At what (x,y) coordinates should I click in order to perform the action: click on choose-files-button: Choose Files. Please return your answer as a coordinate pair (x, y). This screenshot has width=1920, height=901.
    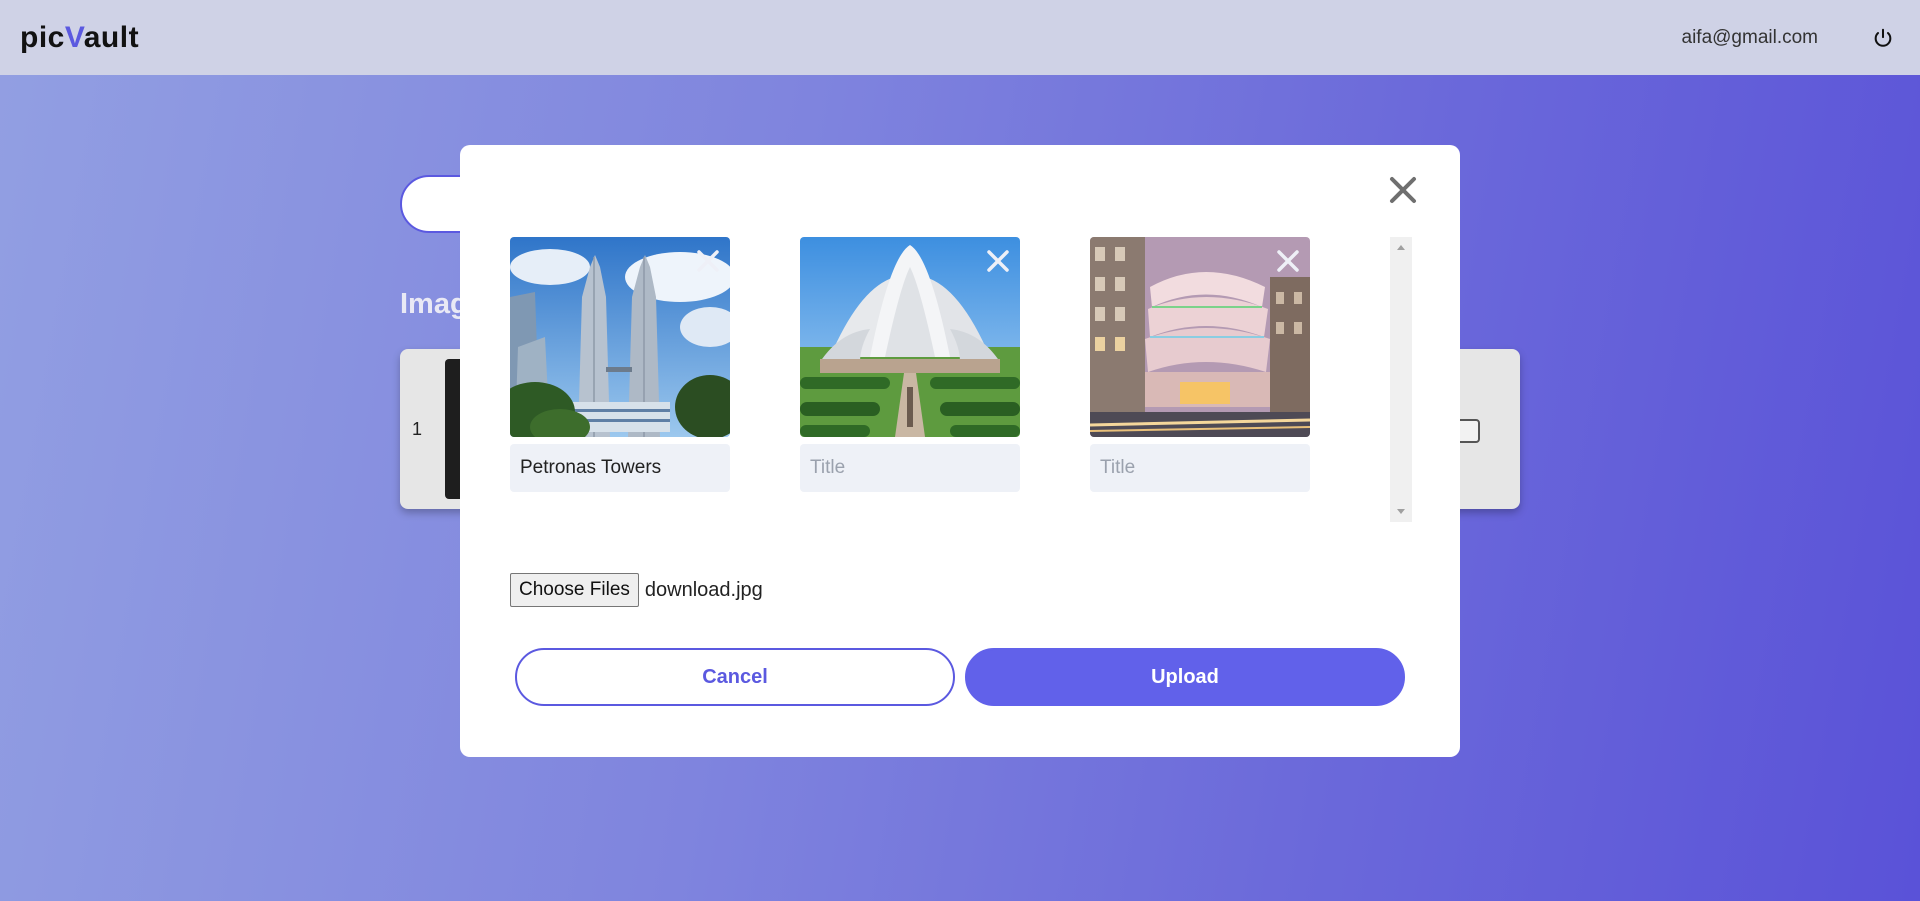
    Looking at the image, I should click on (574, 590).